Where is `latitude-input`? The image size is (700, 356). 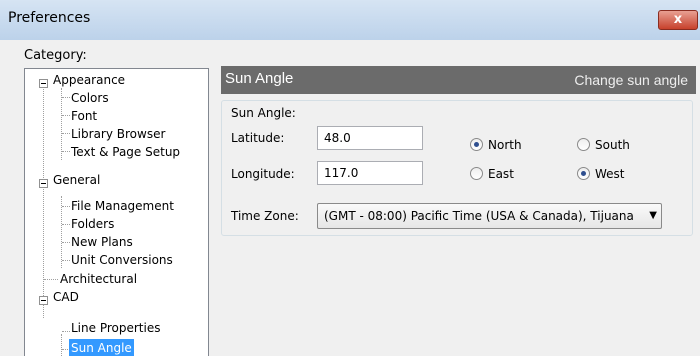
latitude-input is located at coordinates (370, 138).